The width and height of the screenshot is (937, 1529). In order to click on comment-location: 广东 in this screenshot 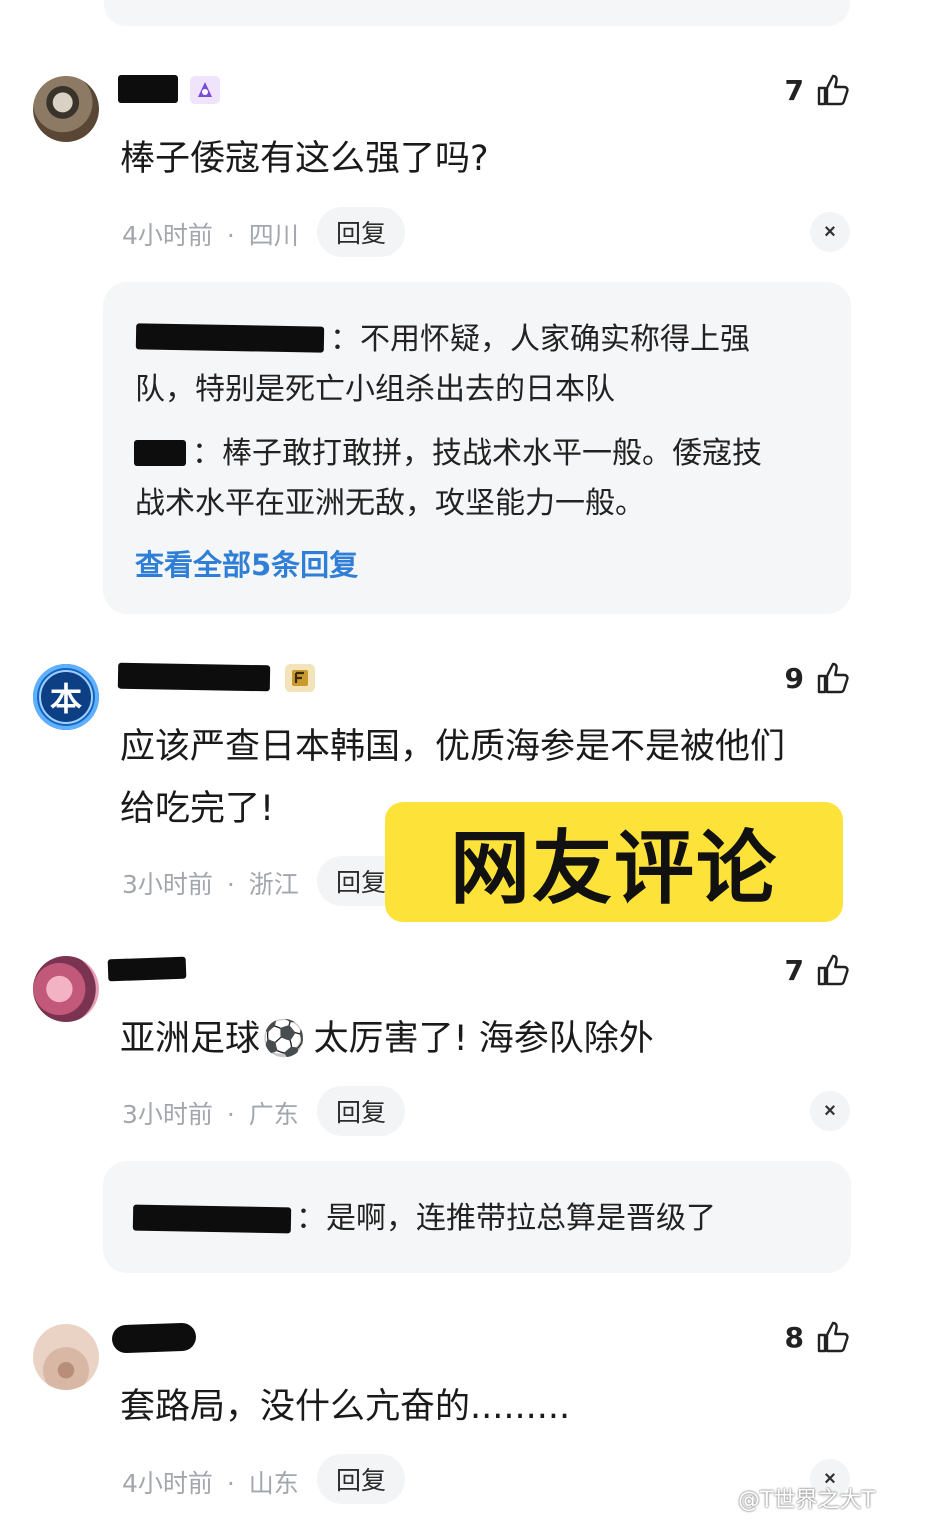, I will do `click(273, 1114)`.